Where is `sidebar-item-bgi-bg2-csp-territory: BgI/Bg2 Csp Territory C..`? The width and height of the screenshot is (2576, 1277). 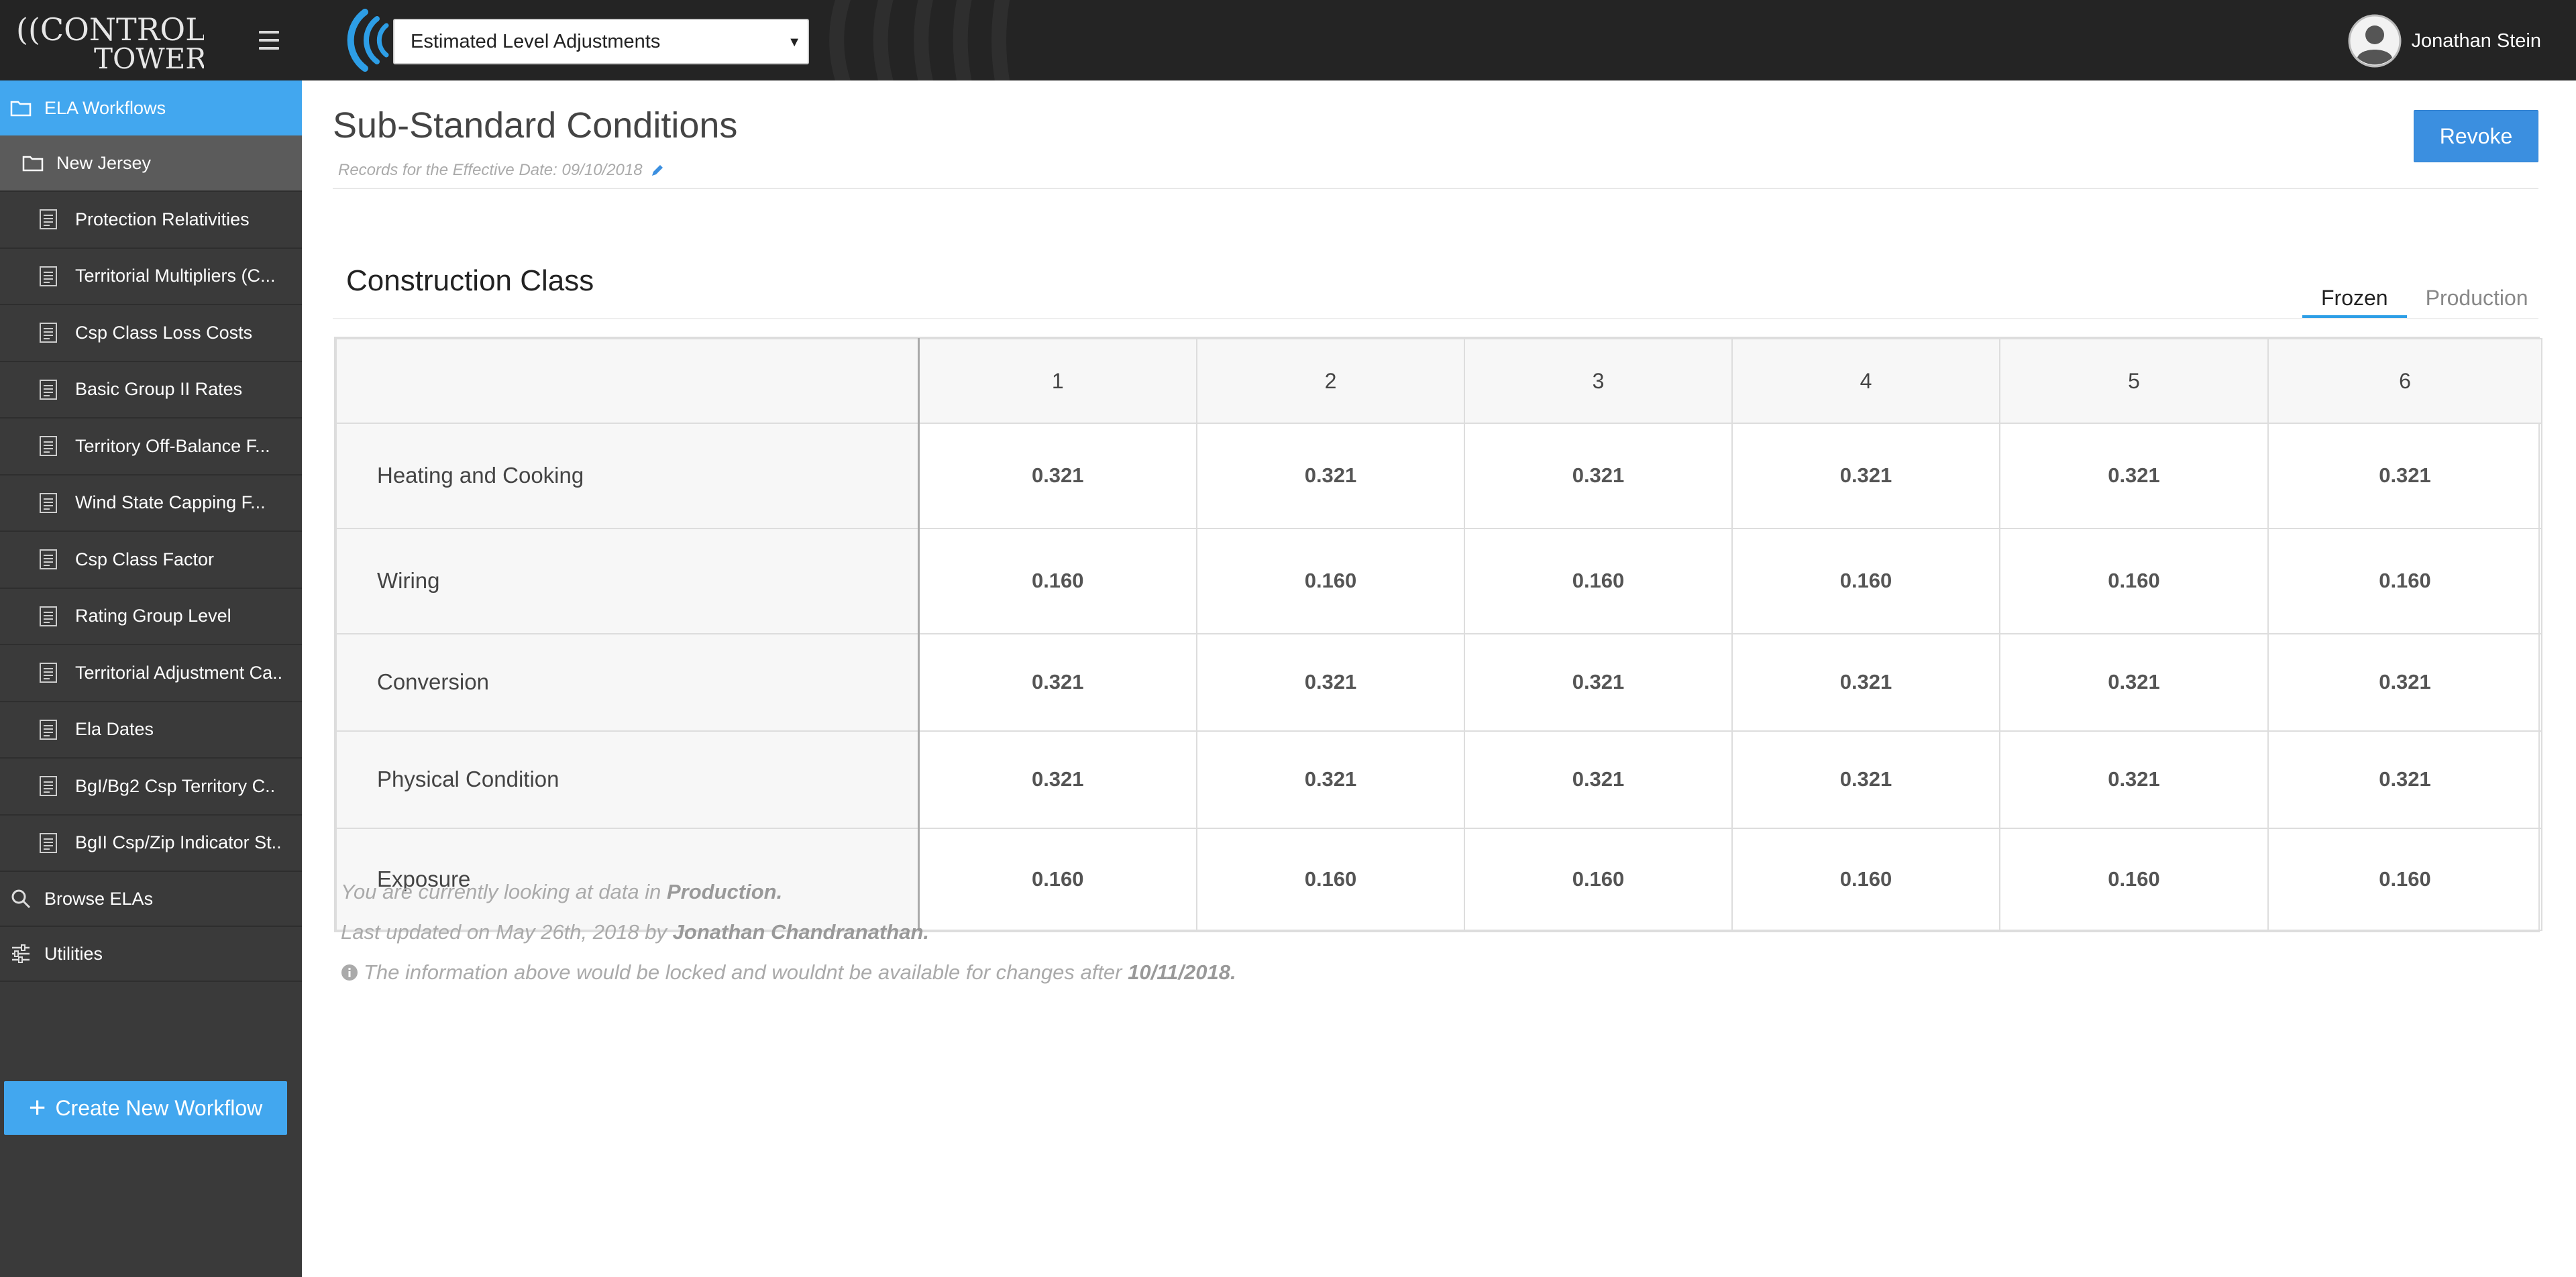 sidebar-item-bgi-bg2-csp-territory: BgI/Bg2 Csp Territory C.. is located at coordinates (151, 787).